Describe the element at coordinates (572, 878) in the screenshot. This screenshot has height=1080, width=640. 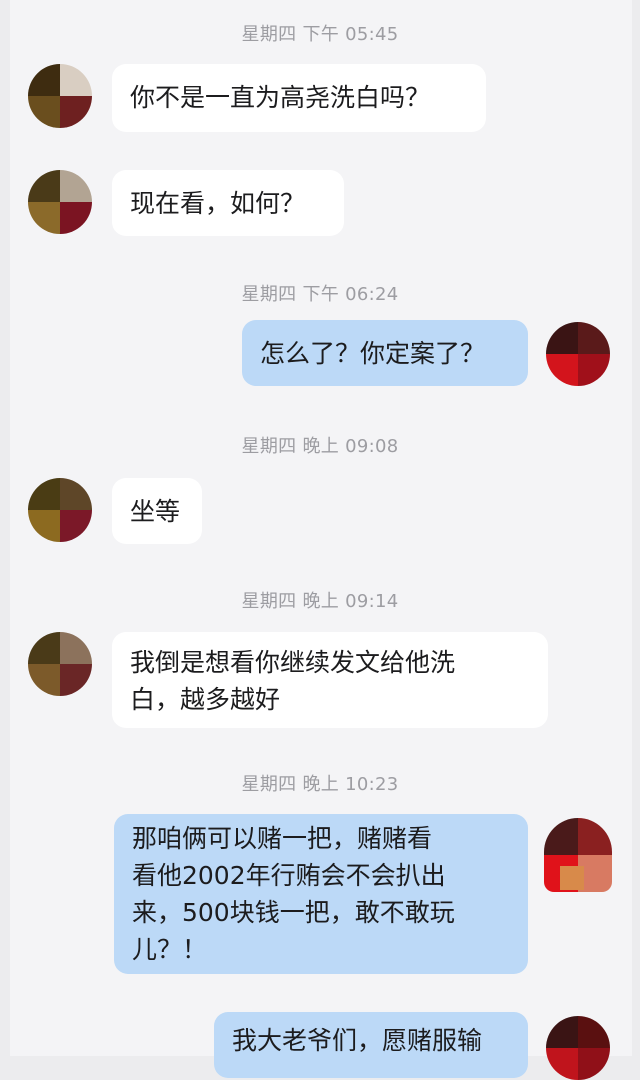
I see `avatar-fragment` at that location.